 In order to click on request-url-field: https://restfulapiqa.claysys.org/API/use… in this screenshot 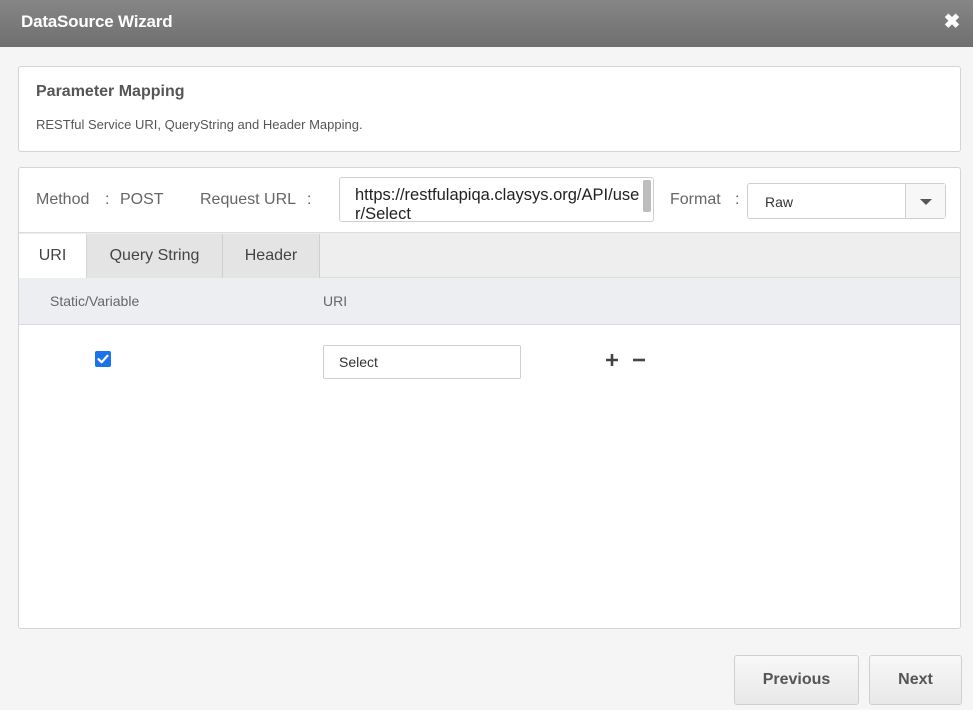, I will do `click(496, 199)`.